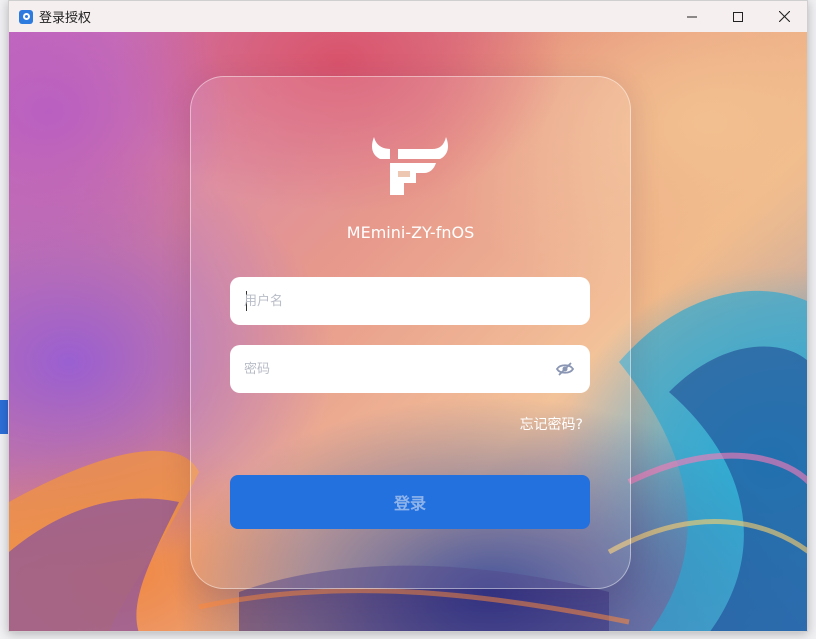 Image resolution: width=816 pixels, height=639 pixels. I want to click on window-title: 登录授权, so click(65, 18).